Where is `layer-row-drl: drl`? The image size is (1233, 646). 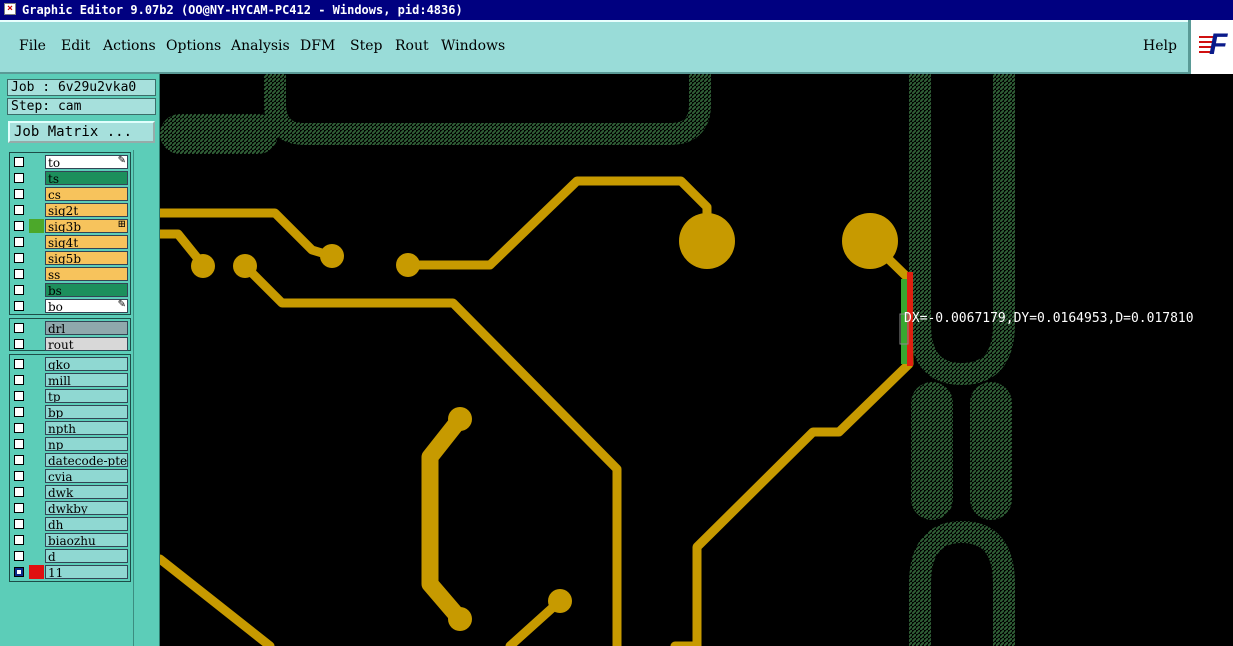 layer-row-drl: drl is located at coordinates (70, 328).